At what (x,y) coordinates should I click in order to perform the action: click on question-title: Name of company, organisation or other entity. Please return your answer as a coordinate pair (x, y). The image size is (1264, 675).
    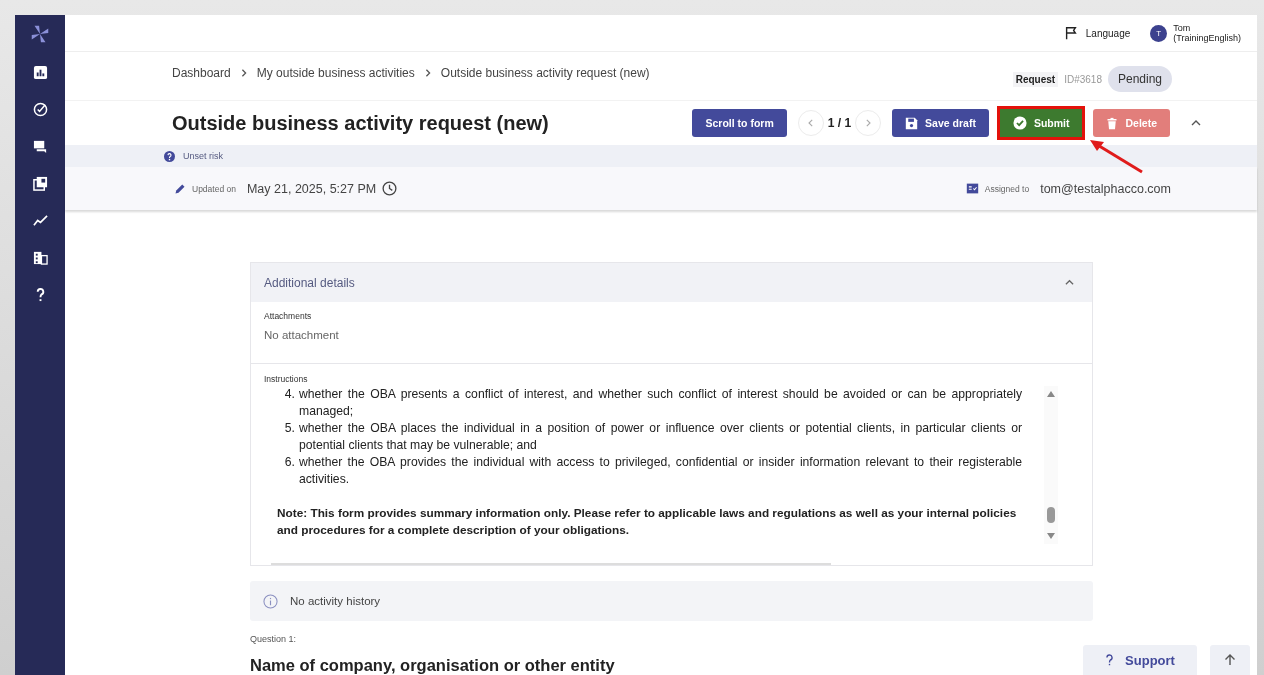
    Looking at the image, I should click on (432, 665).